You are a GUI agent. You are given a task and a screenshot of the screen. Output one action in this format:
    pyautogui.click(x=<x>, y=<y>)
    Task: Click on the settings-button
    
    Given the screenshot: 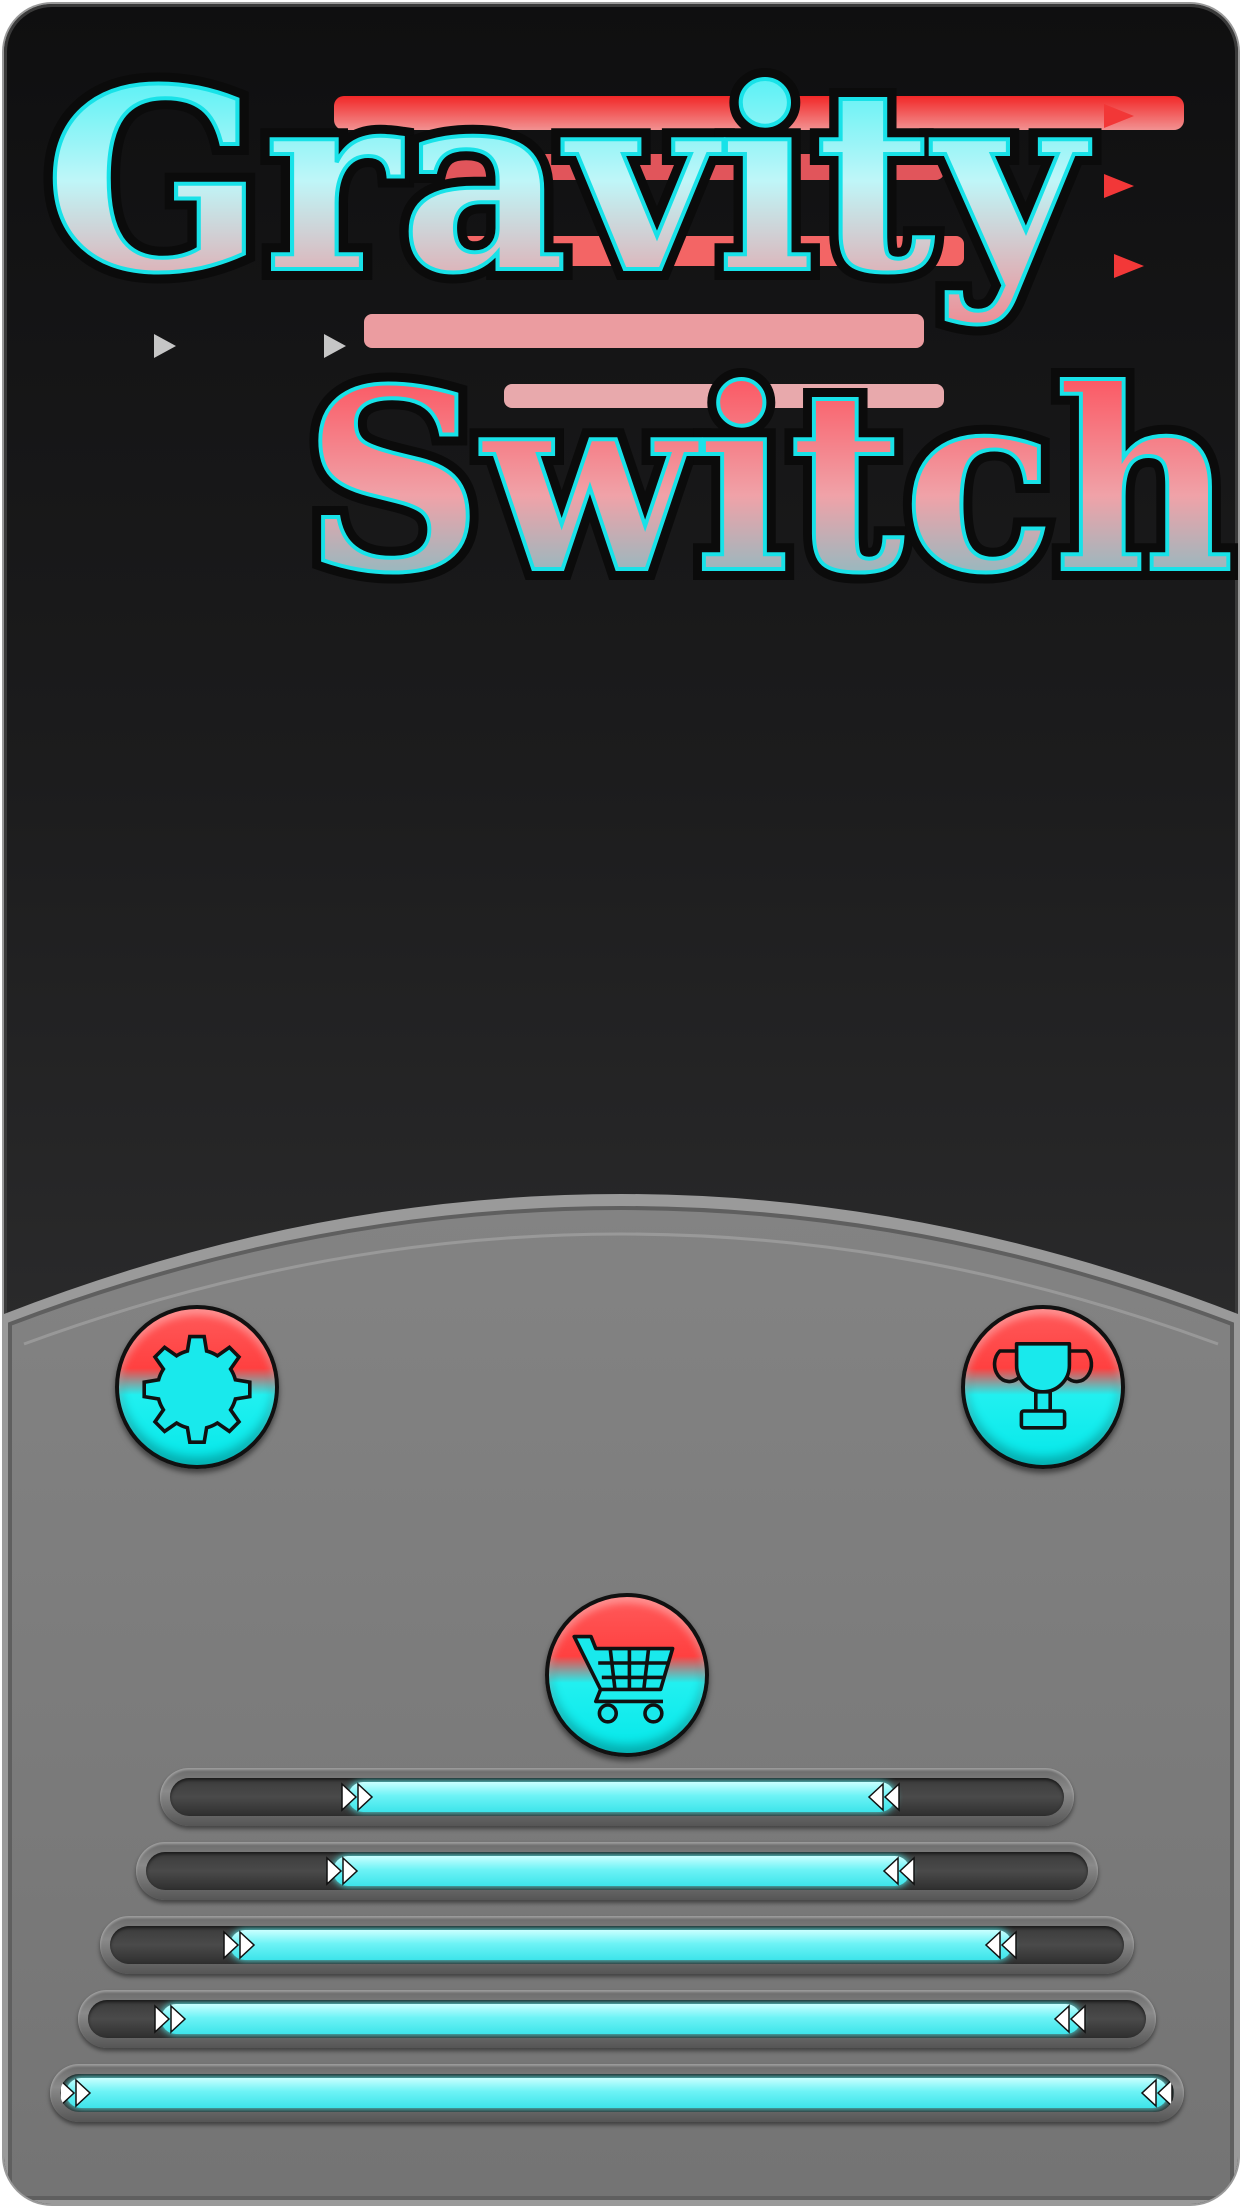 What is the action you would take?
    pyautogui.click(x=197, y=1387)
    